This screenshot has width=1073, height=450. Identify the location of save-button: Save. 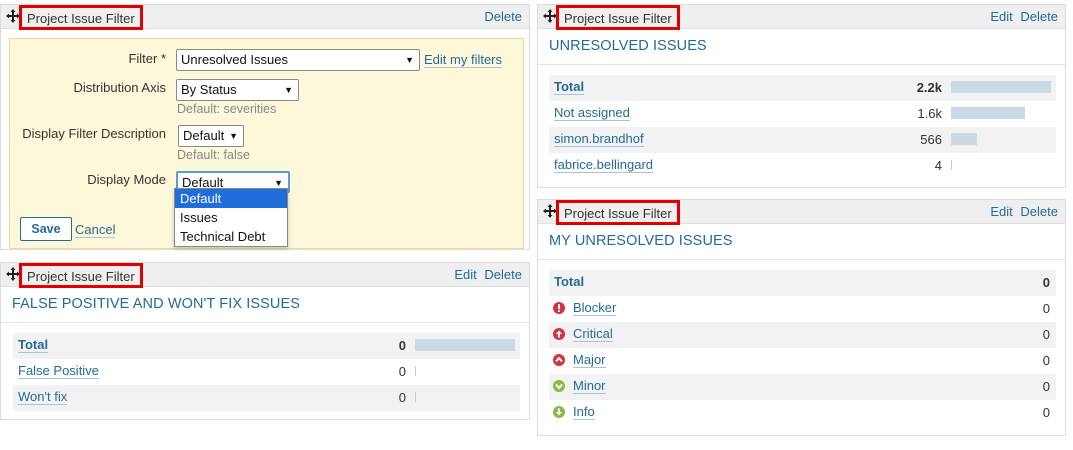
(46, 229).